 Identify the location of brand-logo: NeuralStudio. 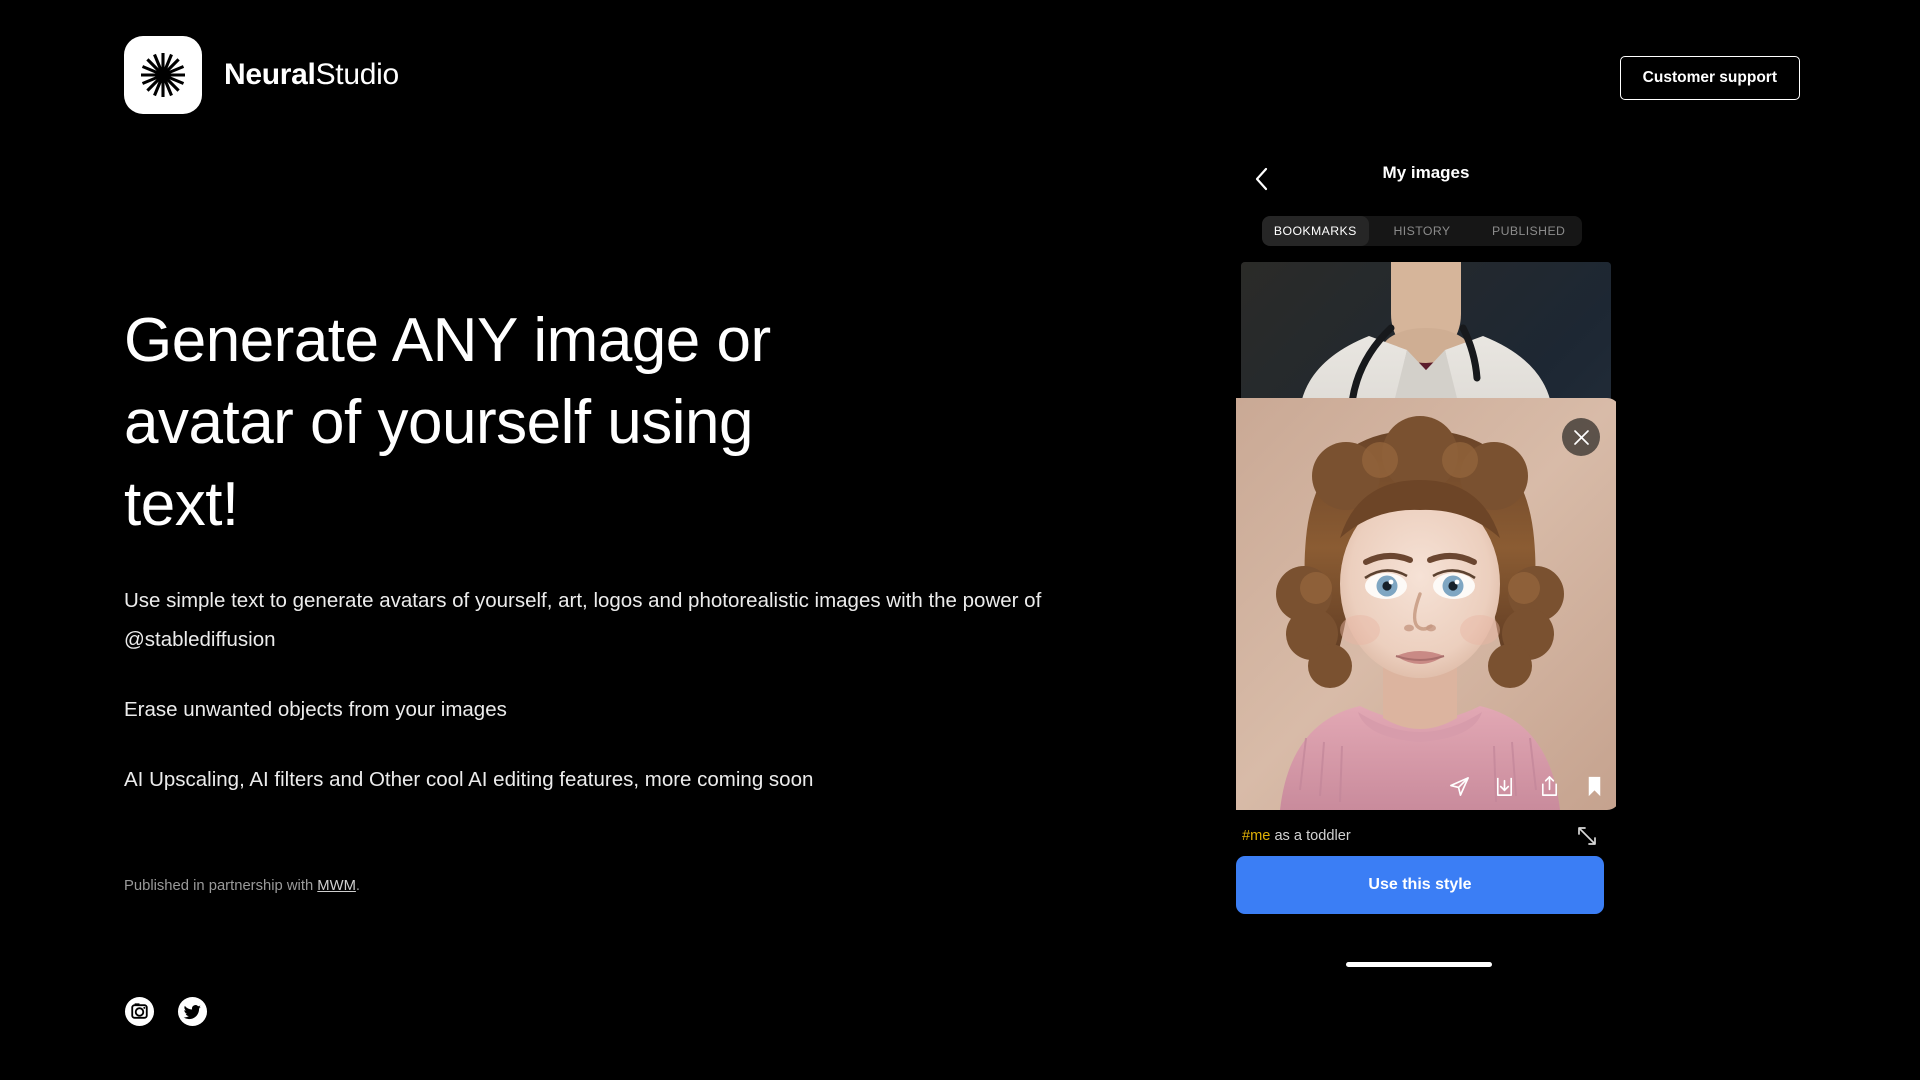
(261, 75).